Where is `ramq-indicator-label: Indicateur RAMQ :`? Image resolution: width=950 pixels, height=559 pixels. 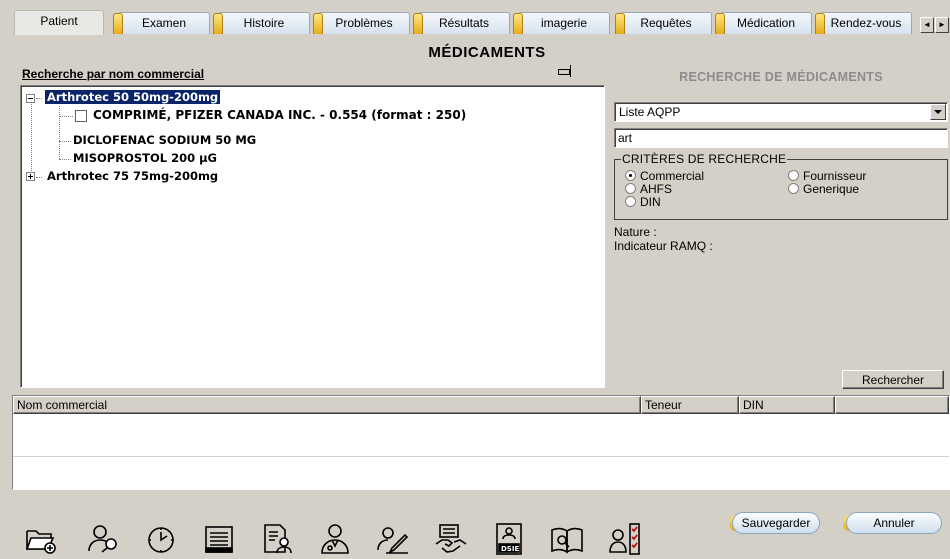 ramq-indicator-label: Indicateur RAMQ : is located at coordinates (663, 246).